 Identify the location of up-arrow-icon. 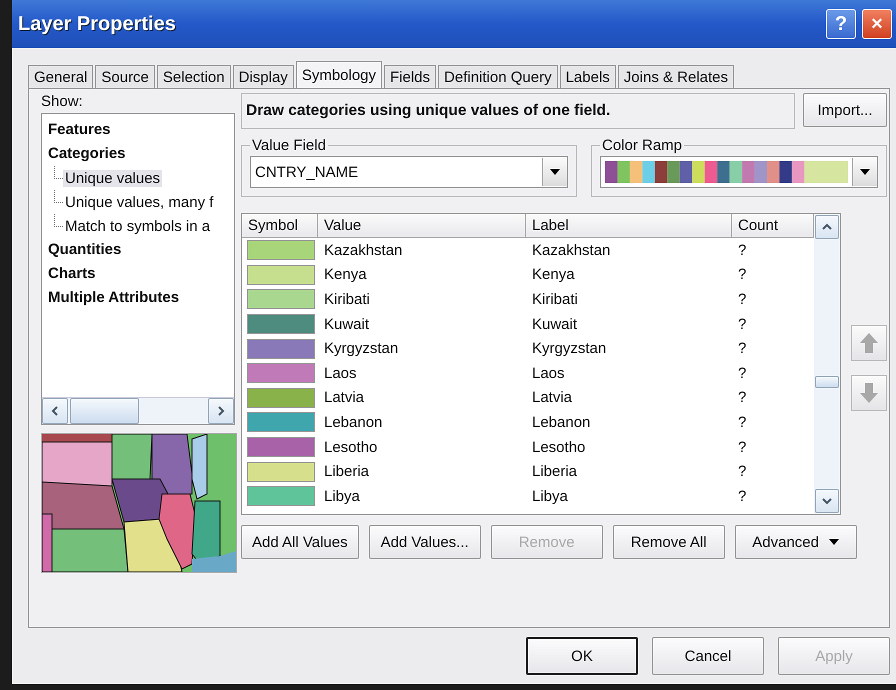
(869, 343).